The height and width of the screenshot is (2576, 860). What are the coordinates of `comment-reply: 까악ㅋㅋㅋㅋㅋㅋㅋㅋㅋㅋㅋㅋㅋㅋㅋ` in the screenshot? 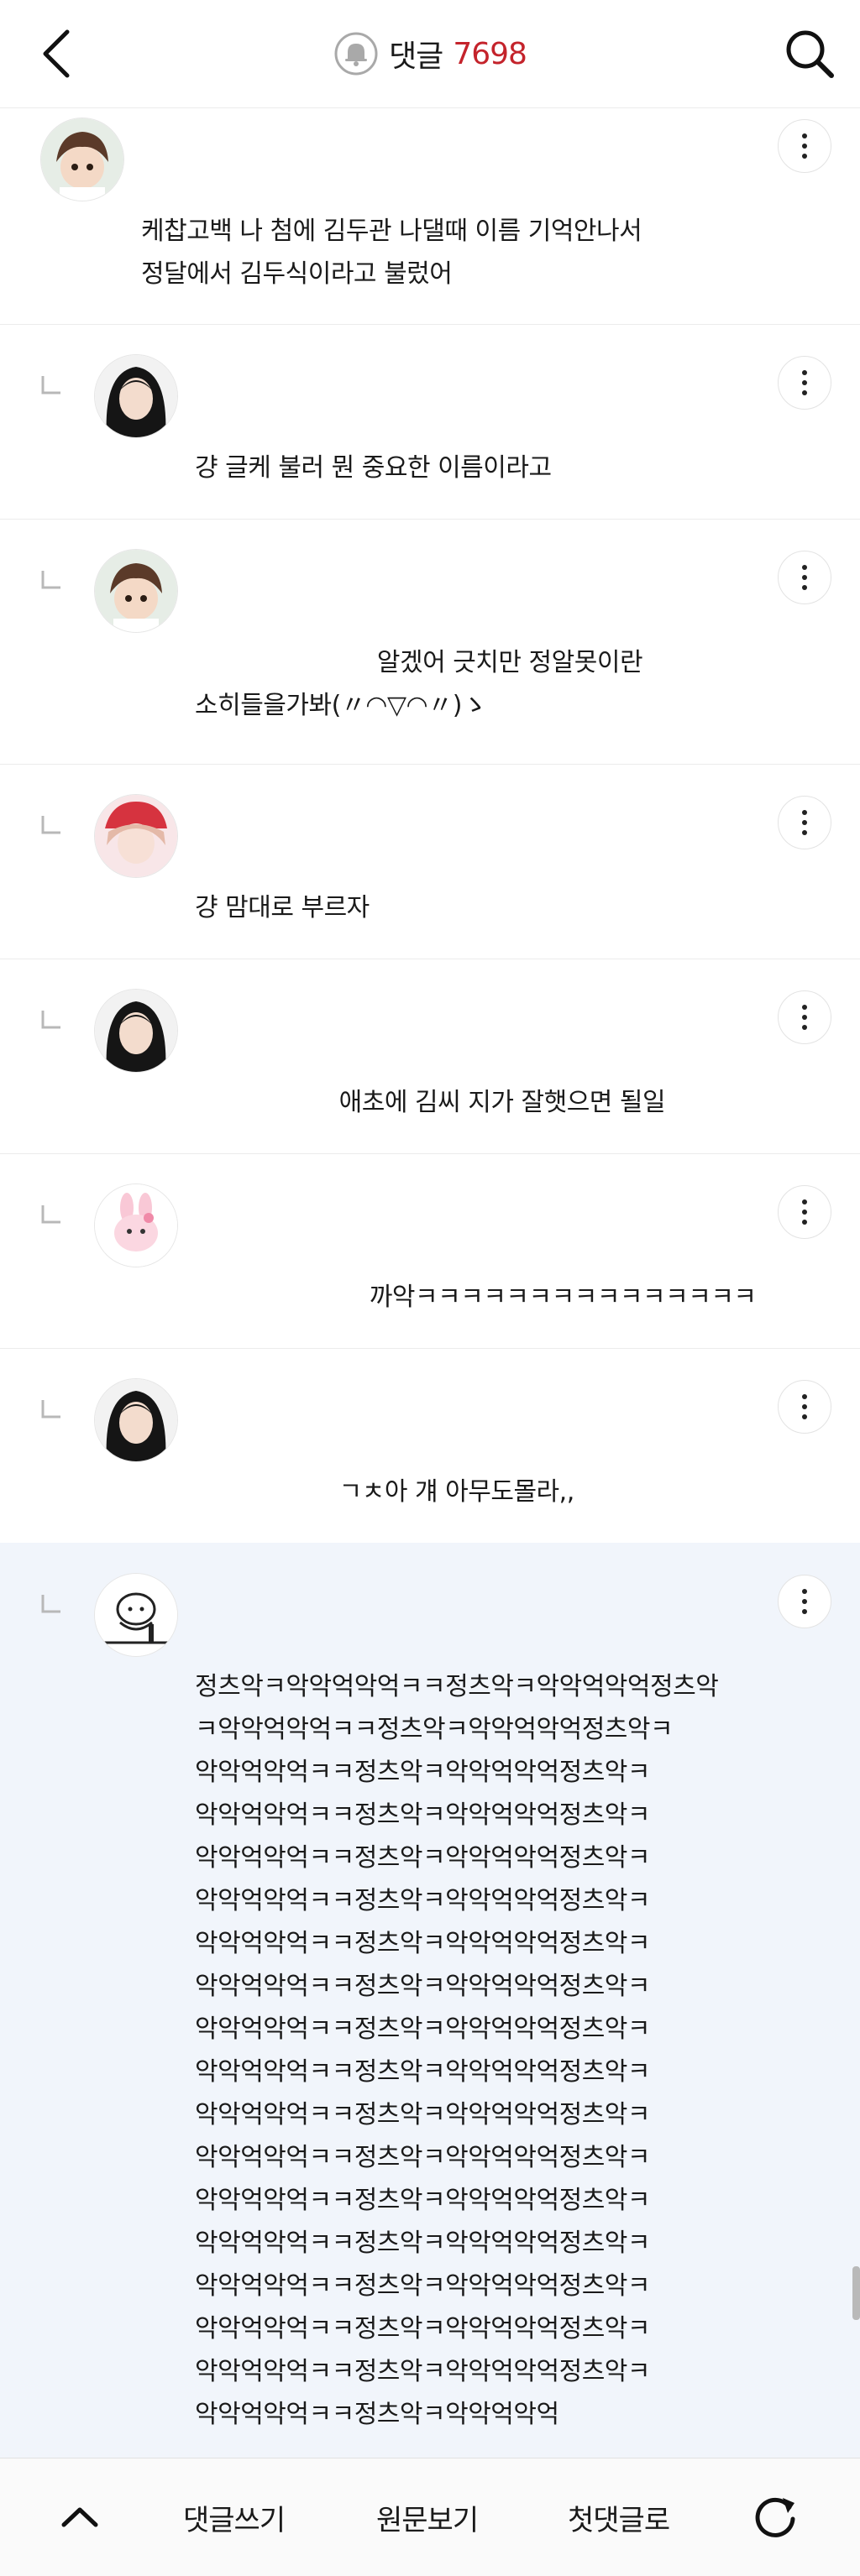 It's located at (430, 1251).